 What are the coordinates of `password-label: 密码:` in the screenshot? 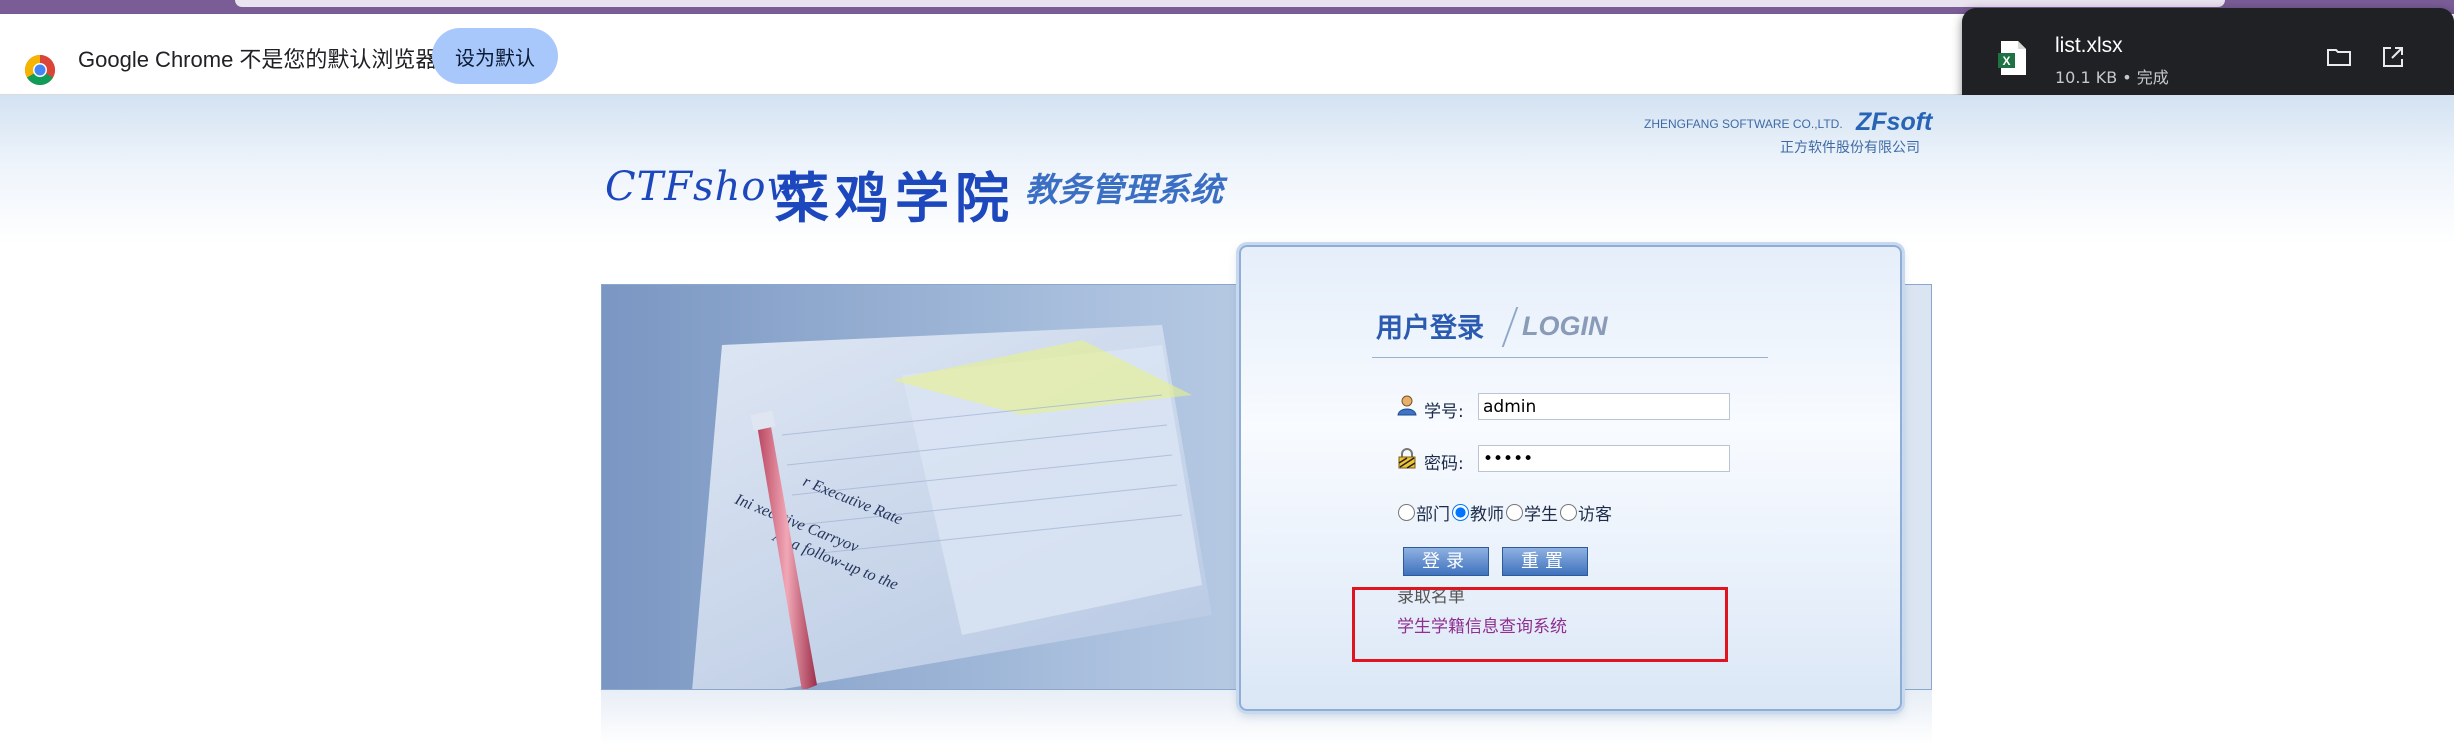 It's located at (1444, 464).